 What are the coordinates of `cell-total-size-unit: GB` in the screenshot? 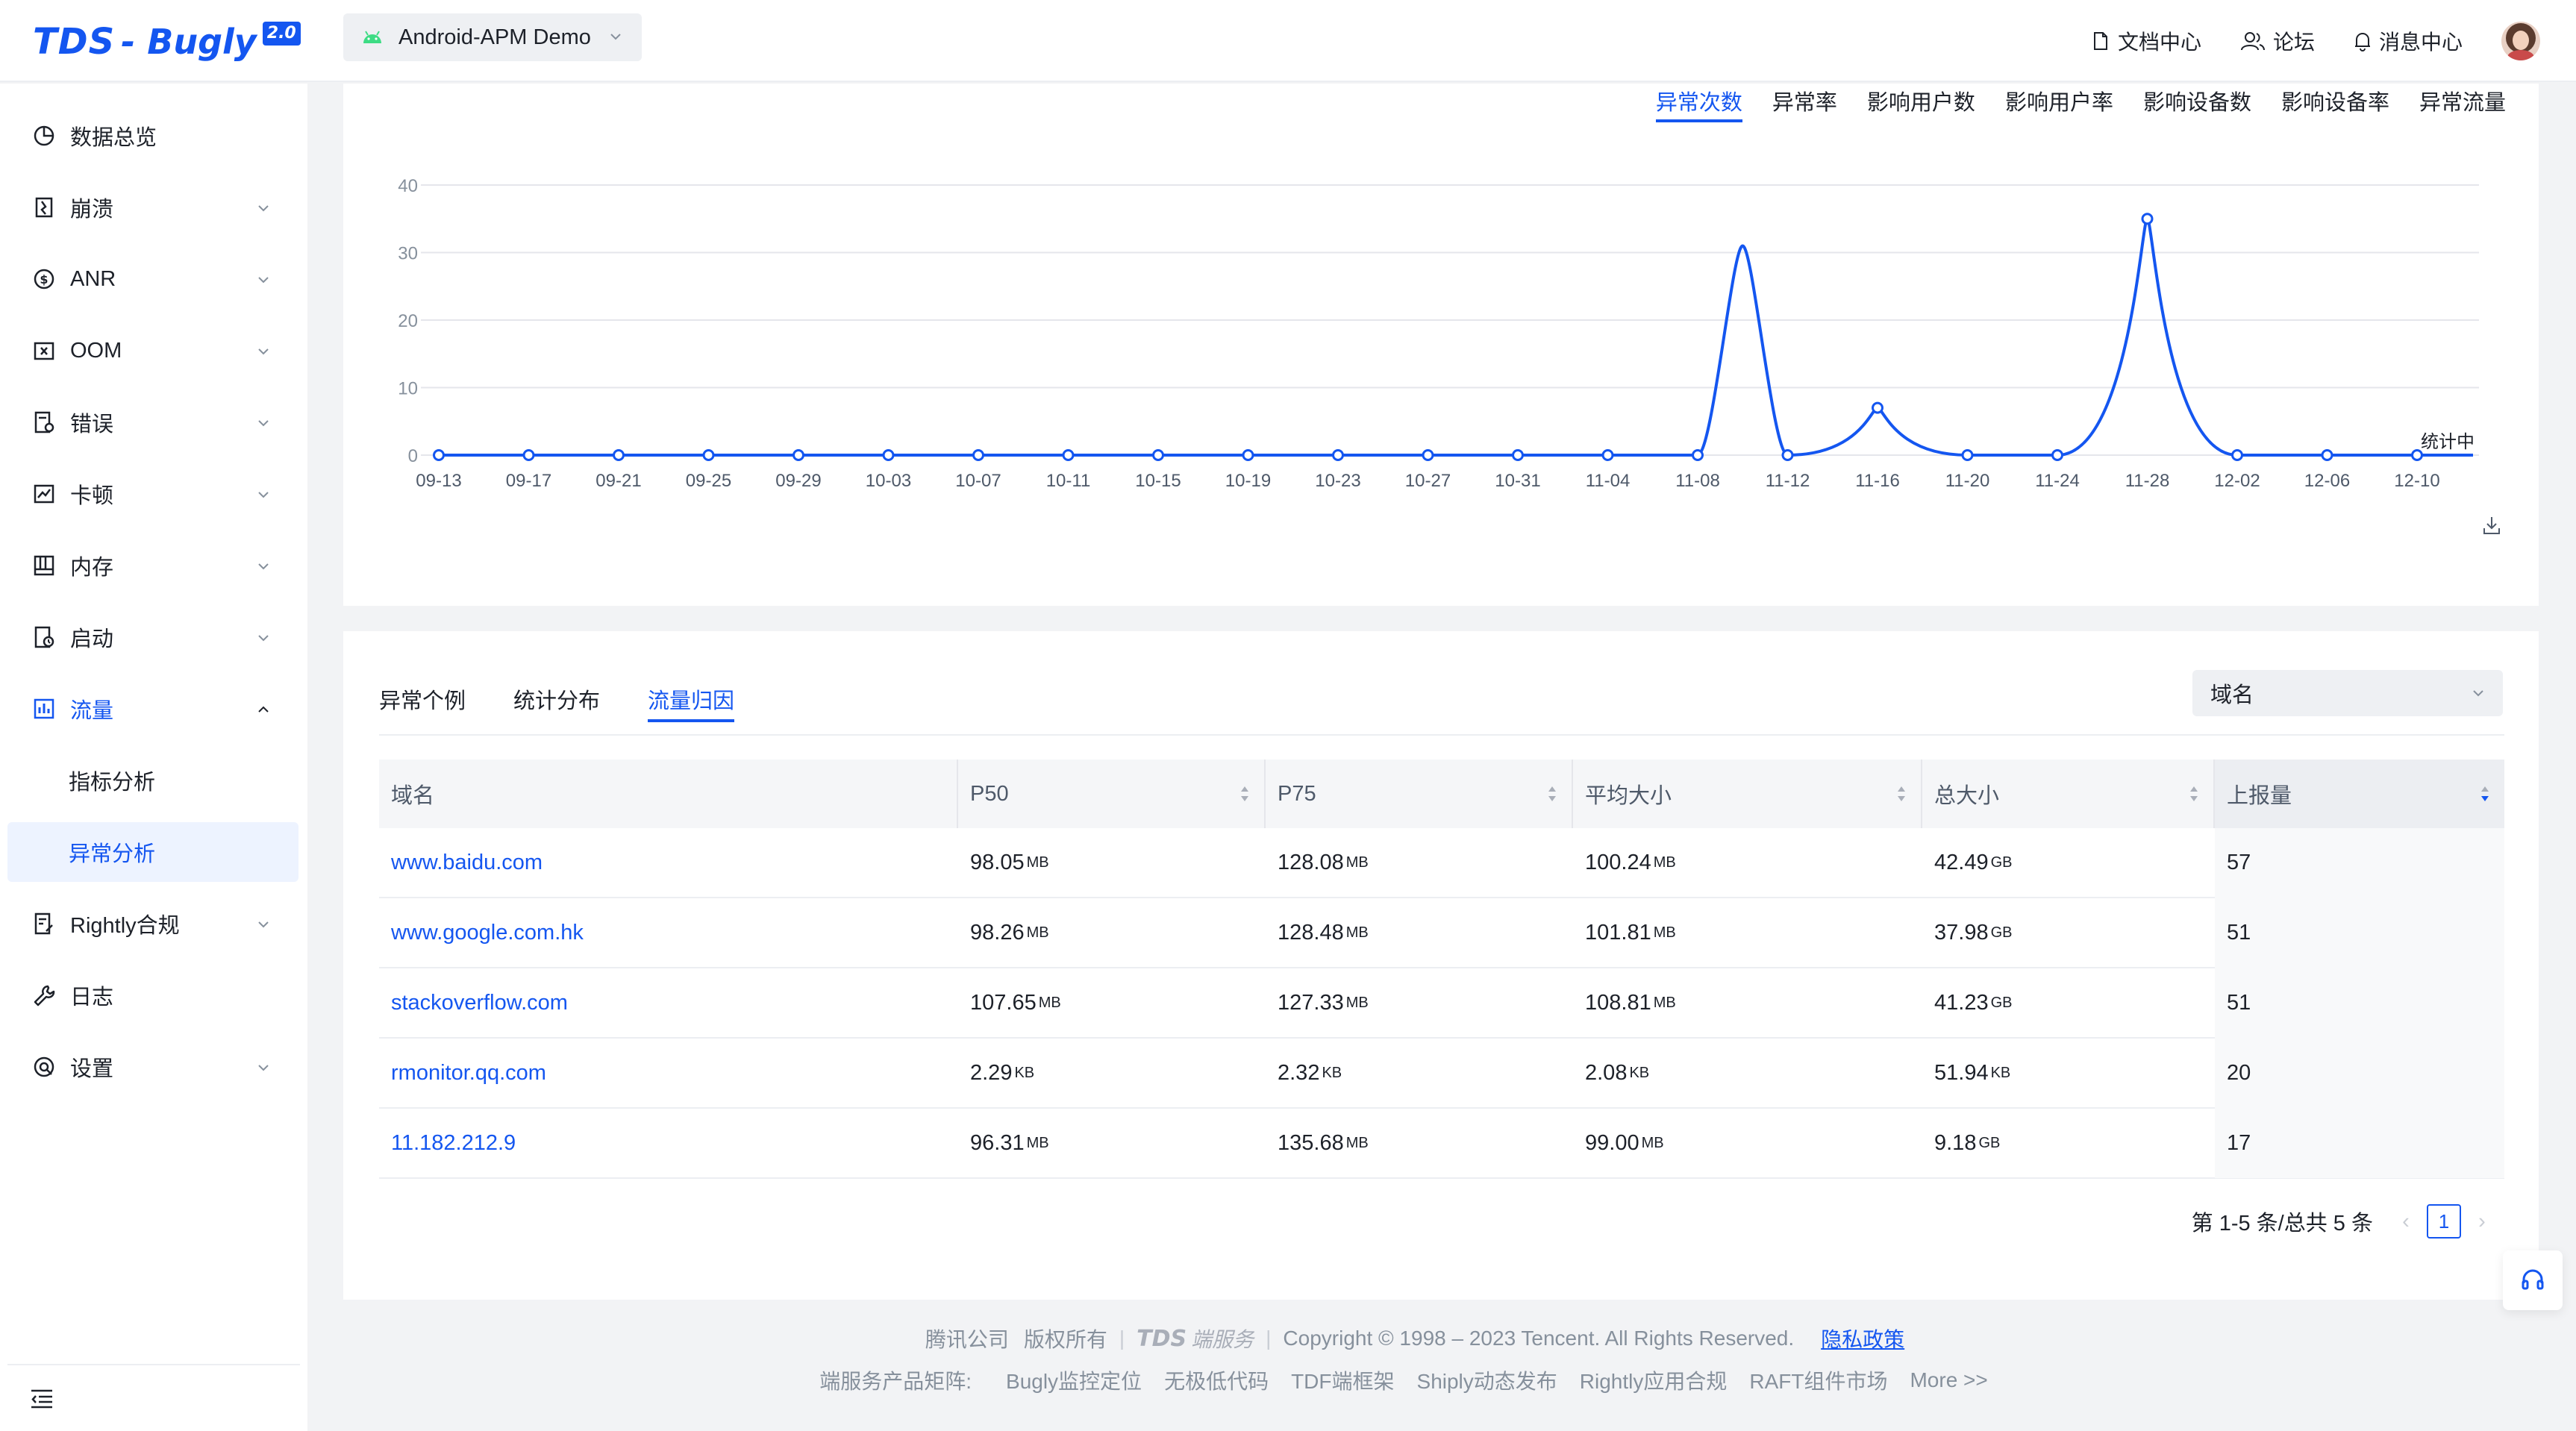 It's located at (2001, 862).